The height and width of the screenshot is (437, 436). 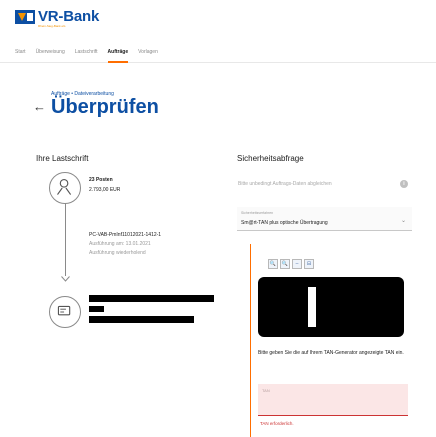 I want to click on flicker-bar, so click(x=312, y=307).